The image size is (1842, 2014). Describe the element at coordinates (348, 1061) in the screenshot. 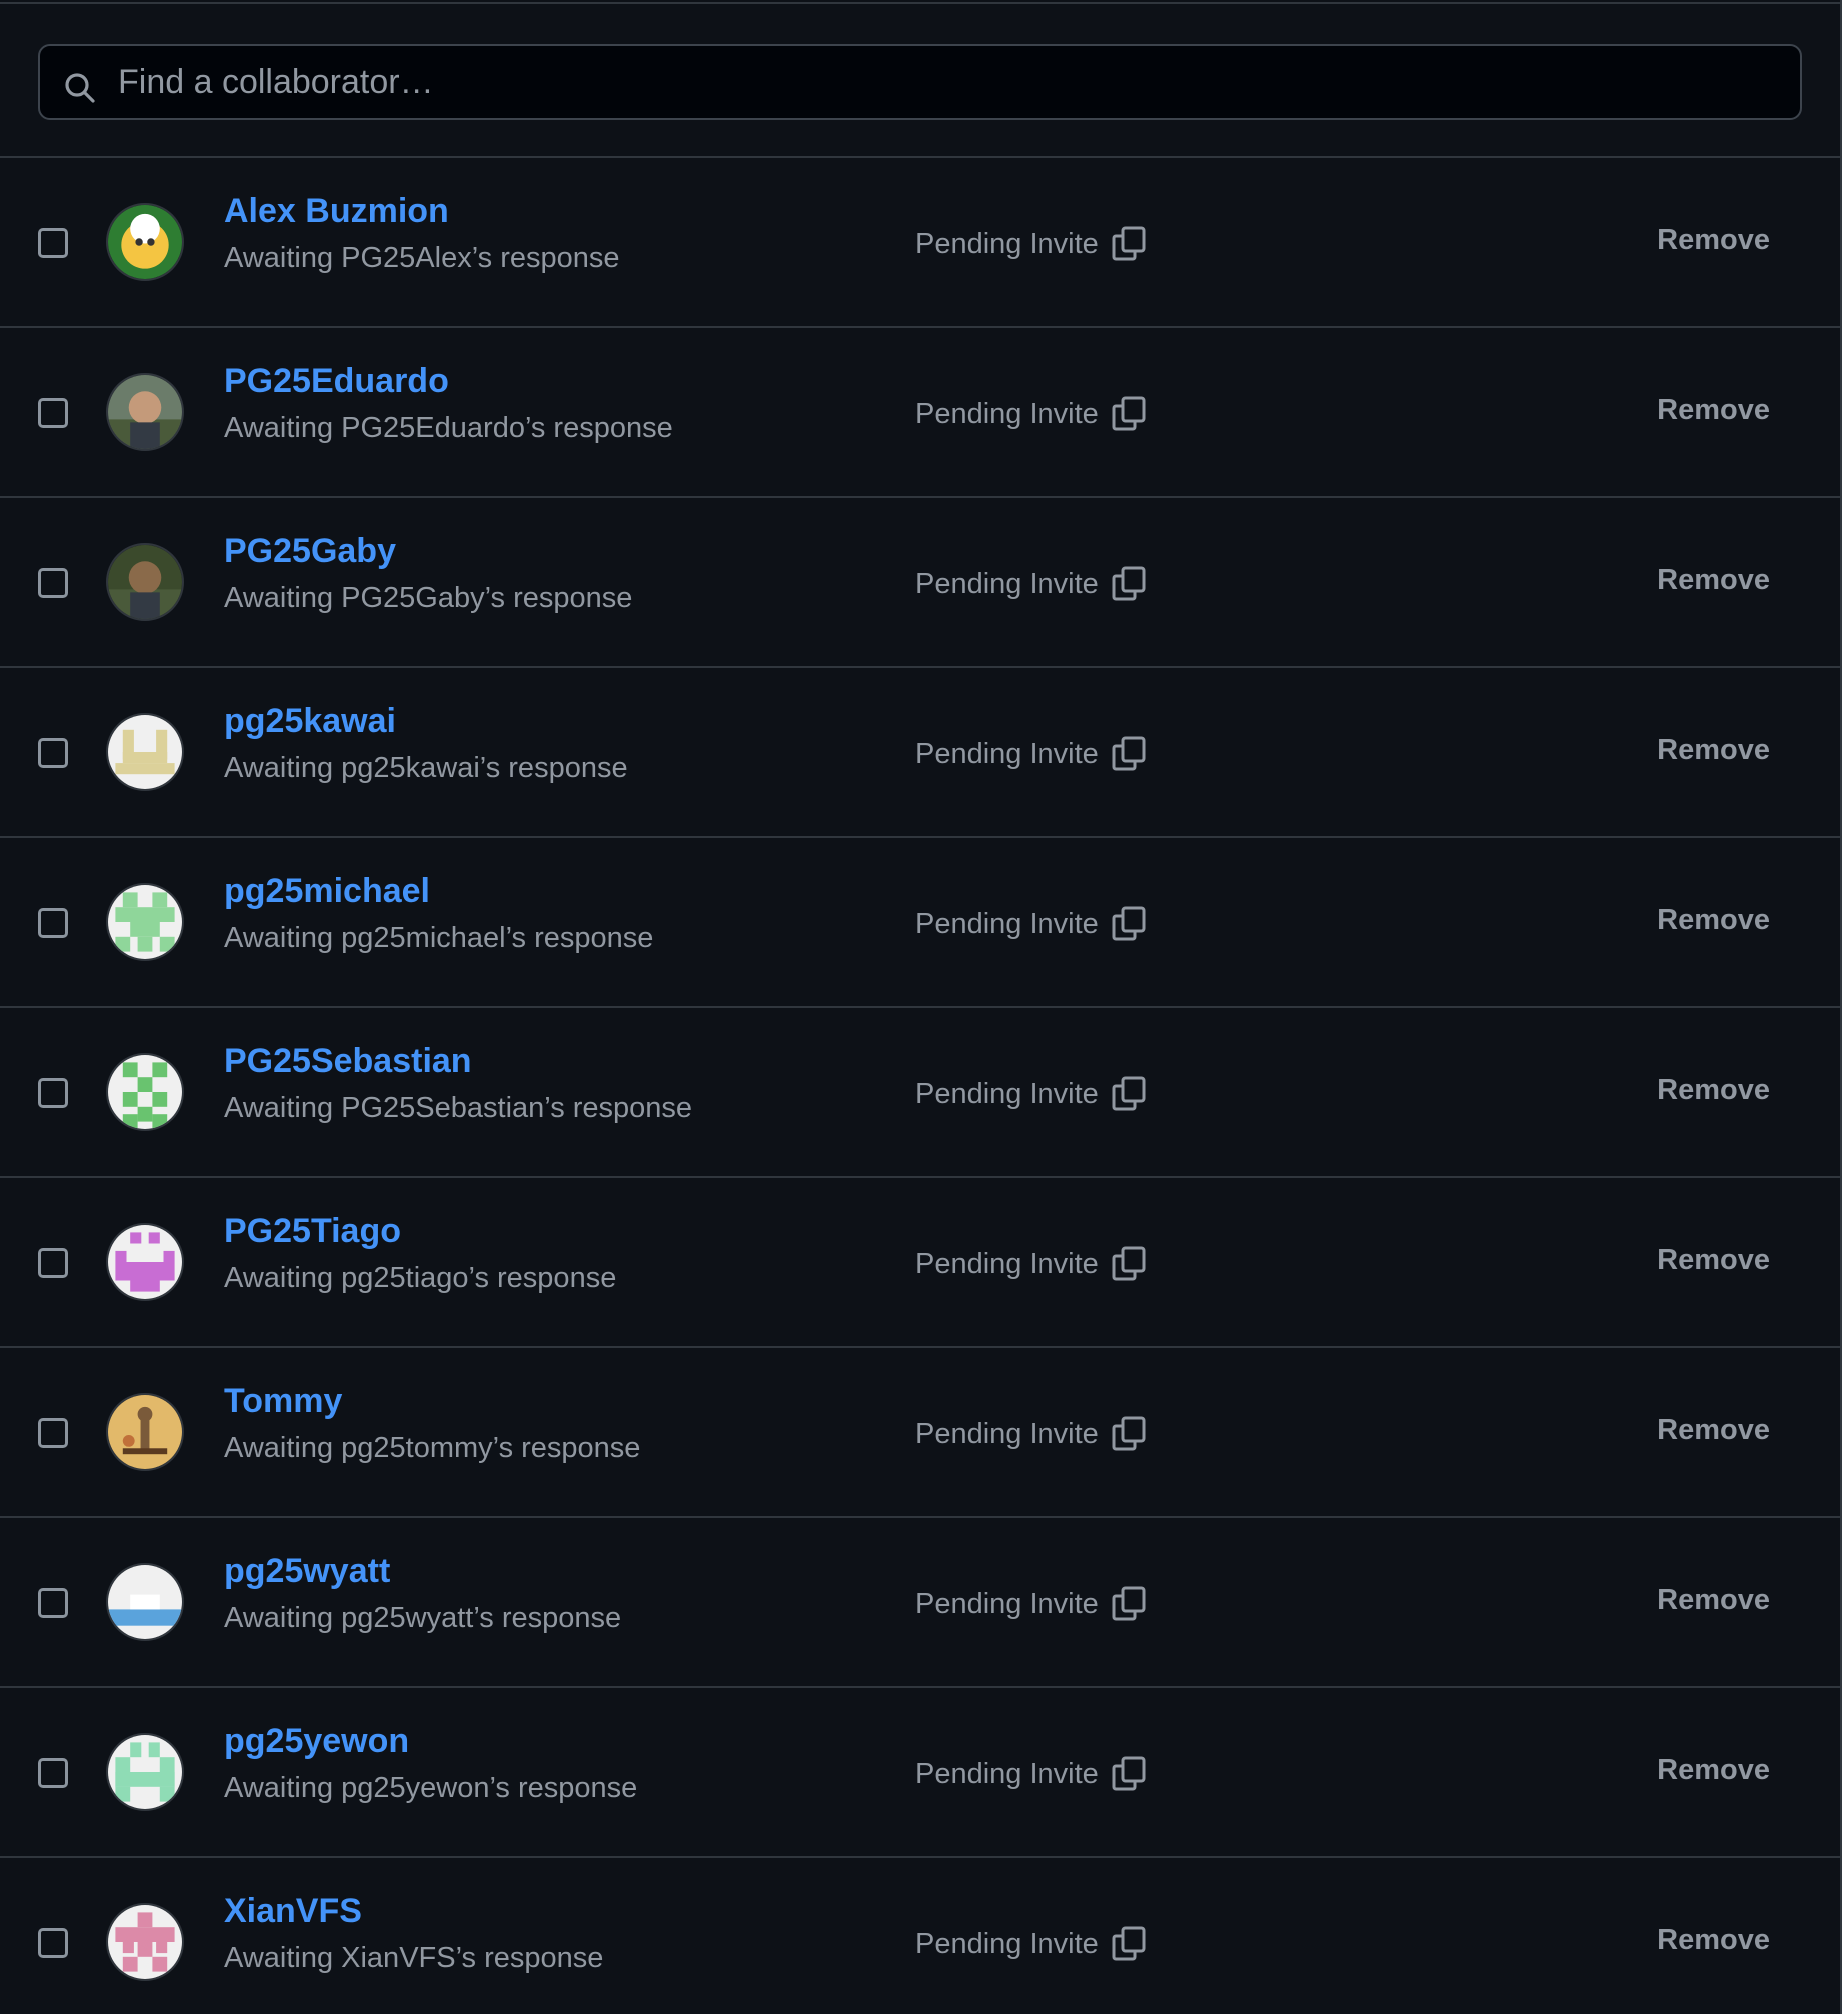

I see `collaborator-name-link: PG25Sebastian` at that location.